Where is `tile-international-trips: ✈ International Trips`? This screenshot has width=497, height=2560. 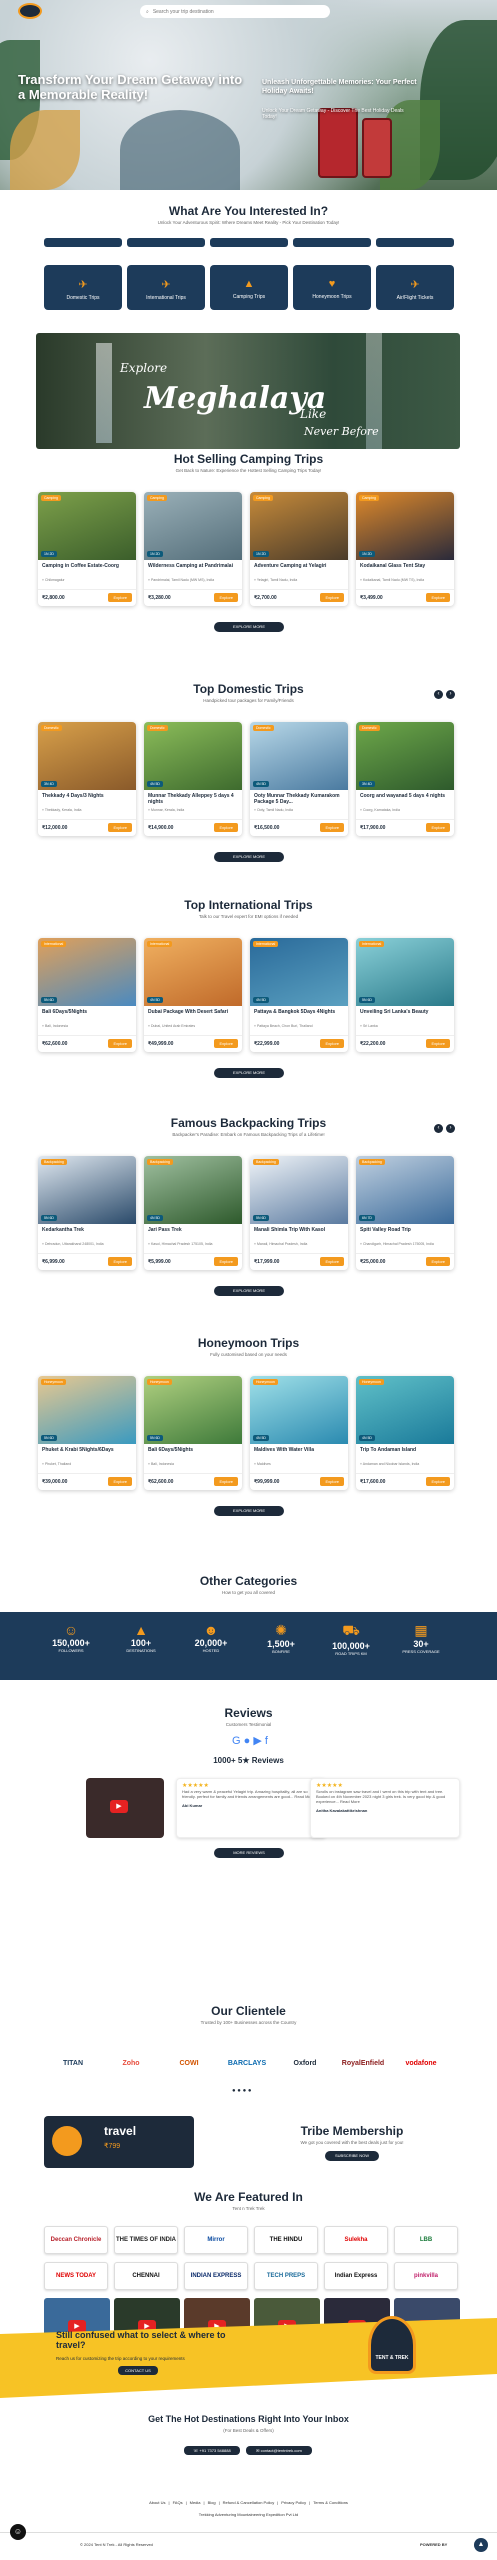 tile-international-trips: ✈ International Trips is located at coordinates (166, 287).